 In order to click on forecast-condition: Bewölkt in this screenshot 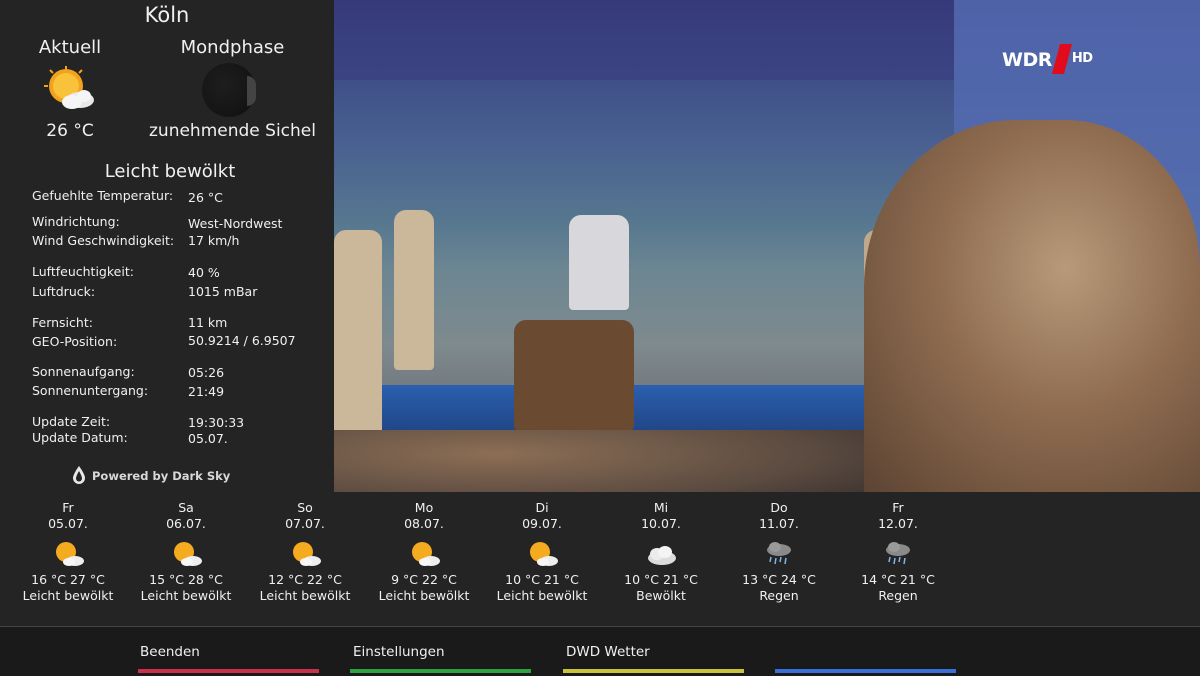, I will do `click(661, 595)`.